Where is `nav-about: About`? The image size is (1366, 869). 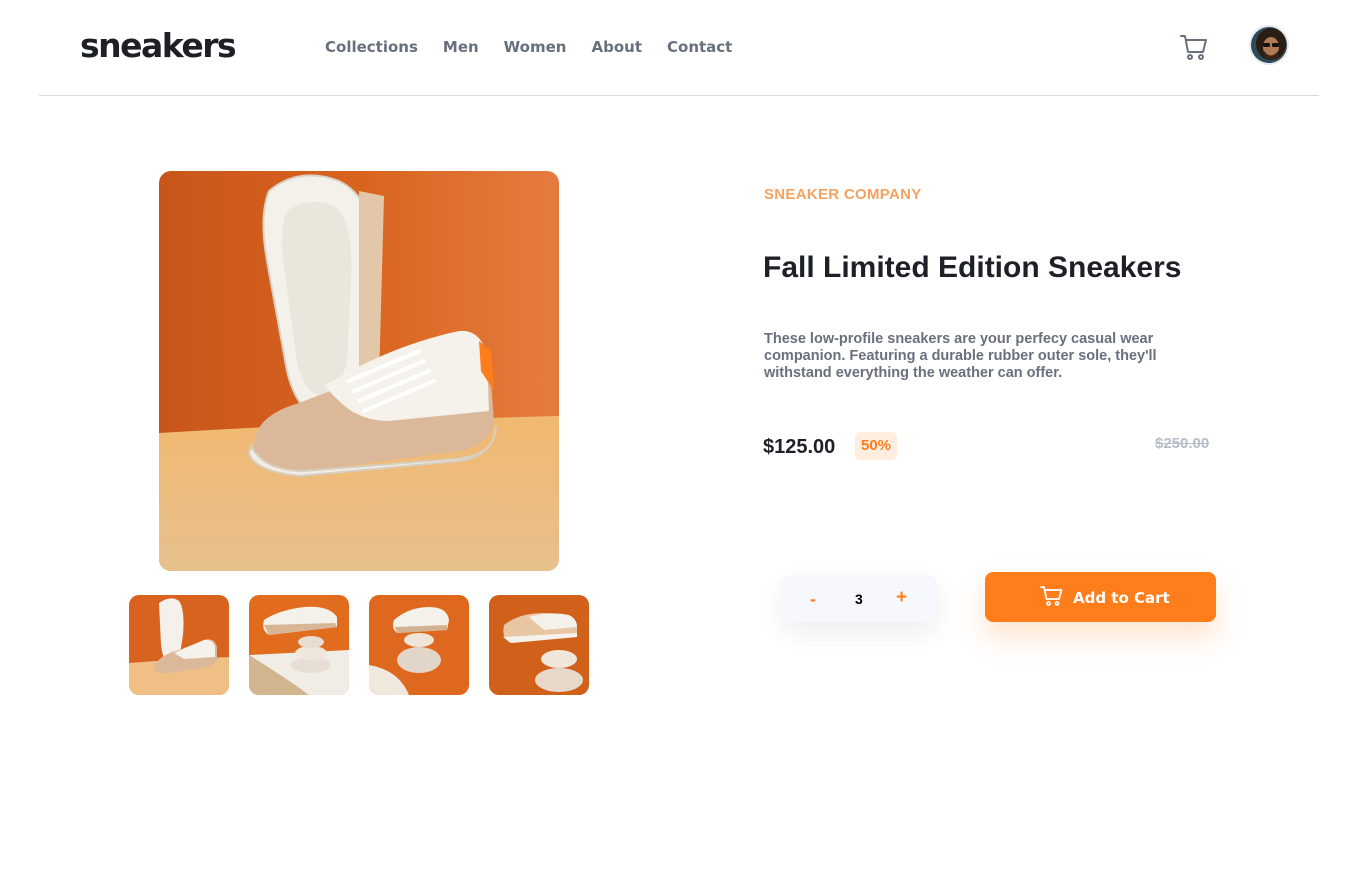
nav-about: About is located at coordinates (616, 47).